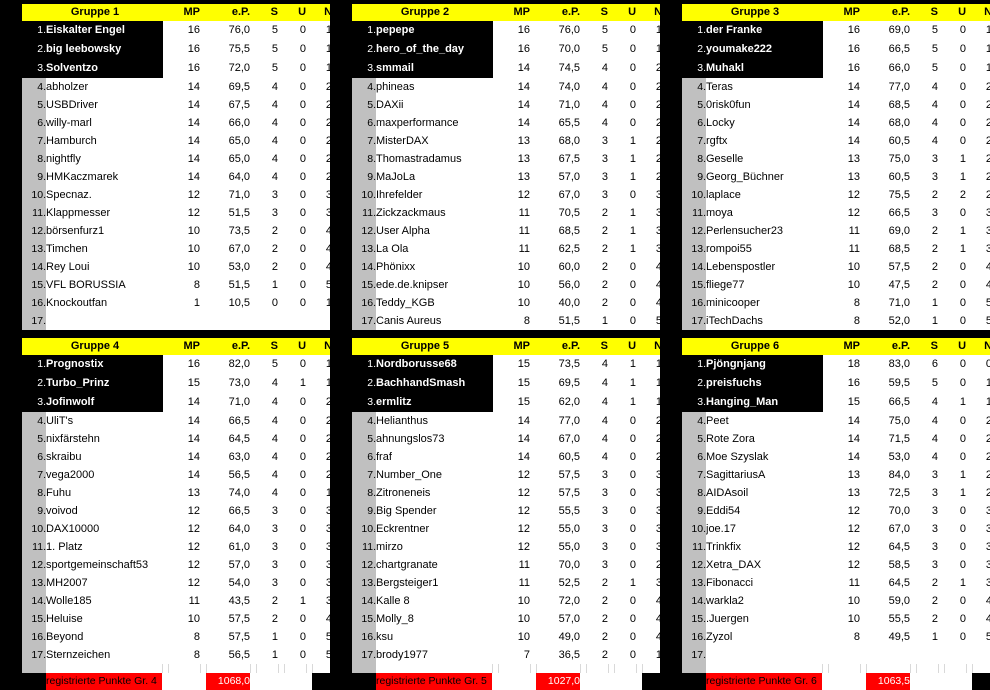 The height and width of the screenshot is (690, 990). What do you see at coordinates (177, 529) in the screenshot?
I see `table-row: 10. DAX10000 12 64,0 3 0 3` at bounding box center [177, 529].